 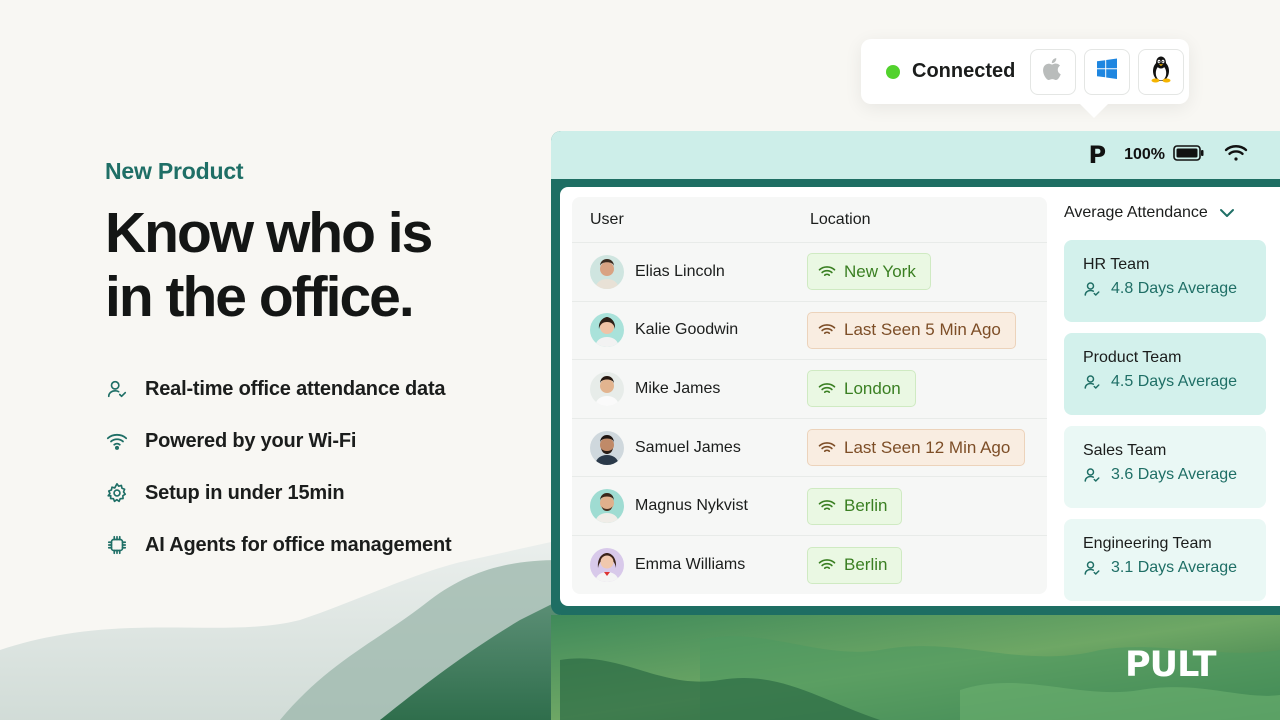 I want to click on team-name: Engineering Team, so click(x=1147, y=543).